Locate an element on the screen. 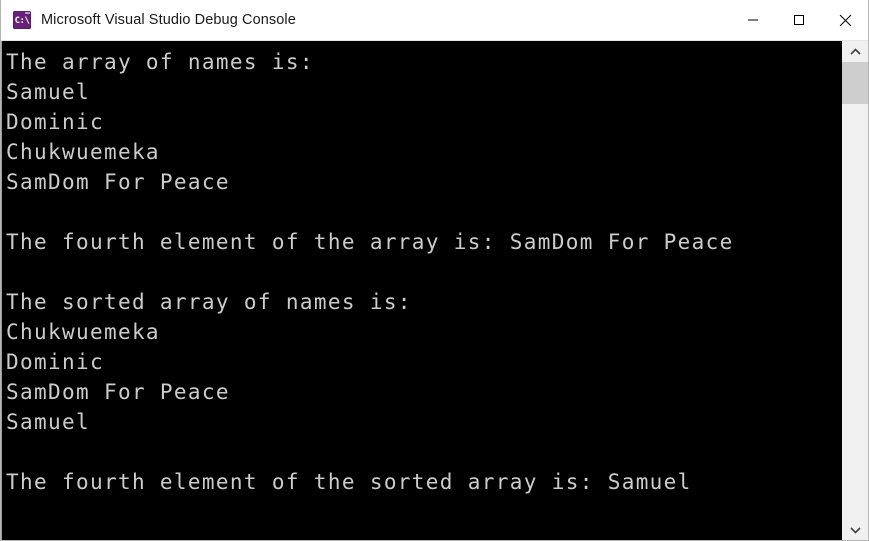 This screenshot has height=541, width=869. scrollbar-thumb is located at coordinates (855, 83).